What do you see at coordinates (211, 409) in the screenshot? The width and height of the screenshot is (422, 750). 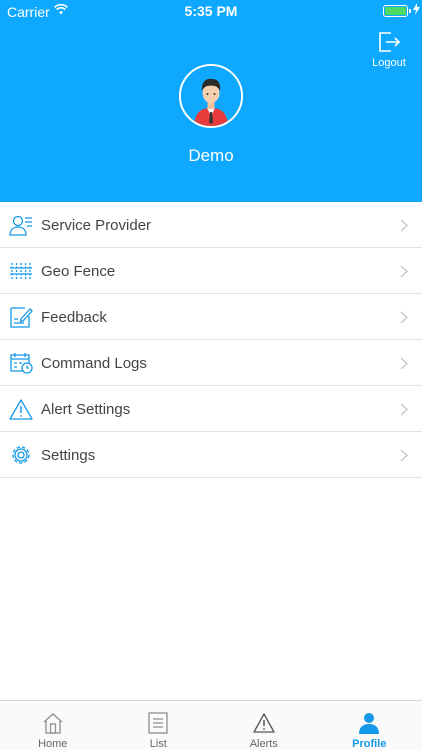 I see `menu-item-alert-settings: Alert Settings` at bounding box center [211, 409].